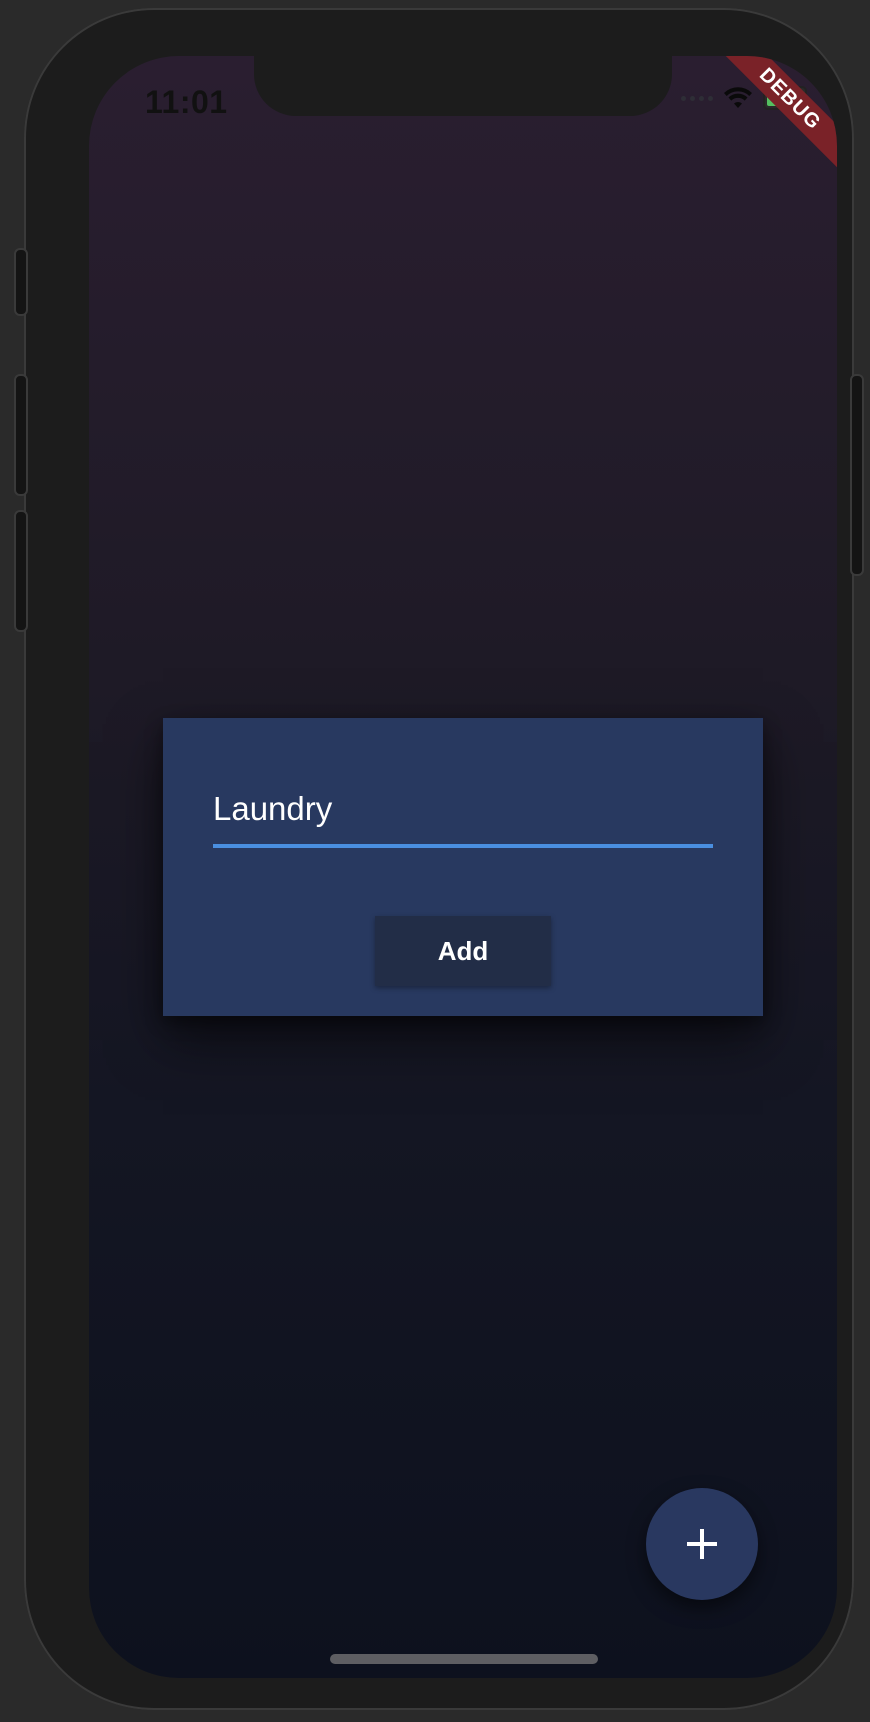 Image resolution: width=870 pixels, height=1722 pixels. Describe the element at coordinates (21, 571) in the screenshot. I see `volume-down-button` at that location.